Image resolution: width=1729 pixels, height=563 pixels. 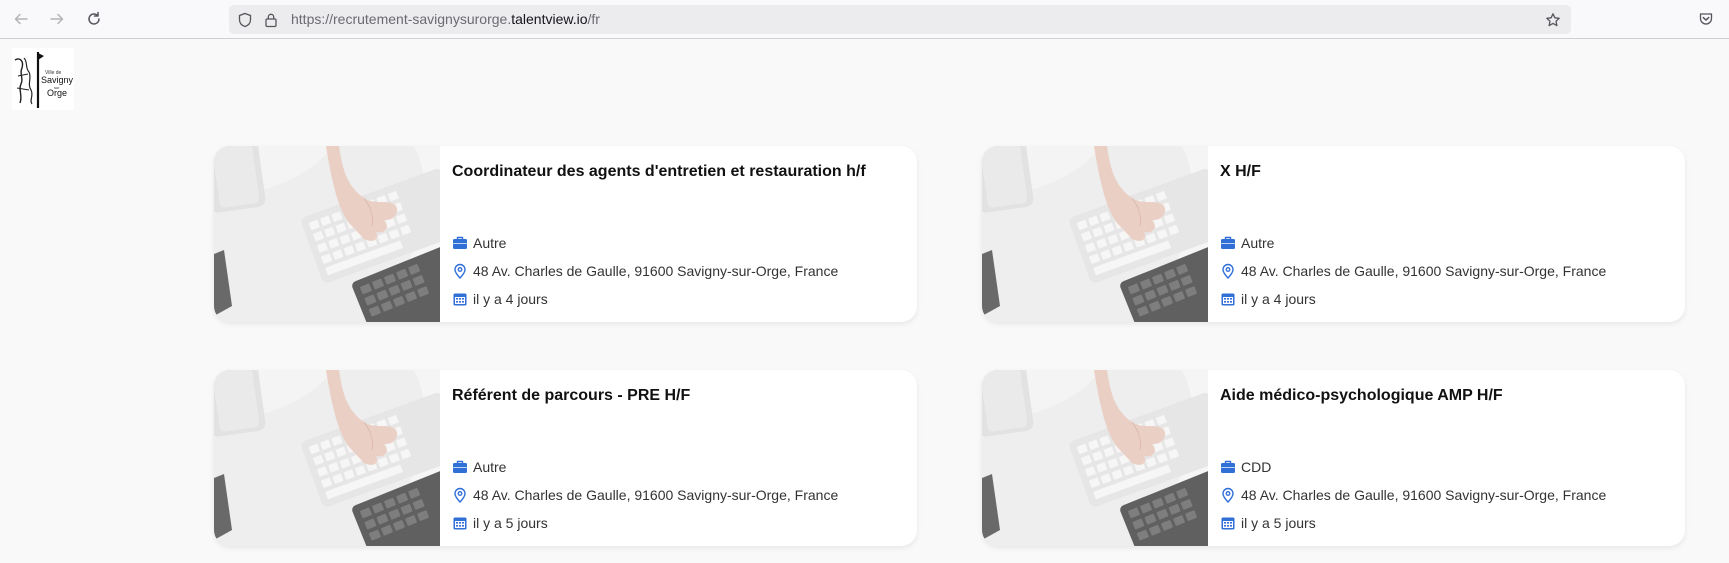 I want to click on job-contract: CDD, so click(x=1245, y=467).